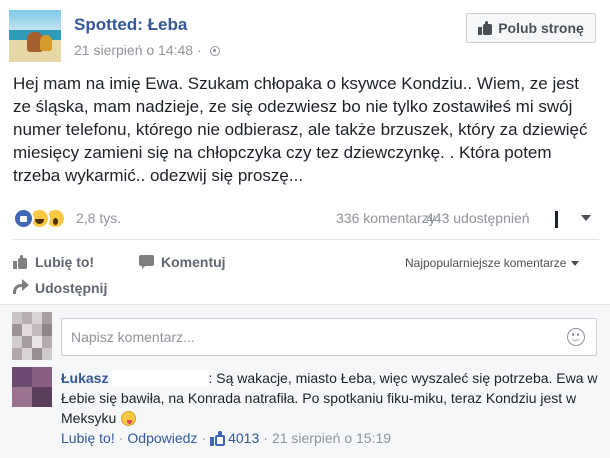 Image resolution: width=610 pixels, height=458 pixels. Describe the element at coordinates (193, 262) in the screenshot. I see `comment-button-label: Komentuj` at that location.